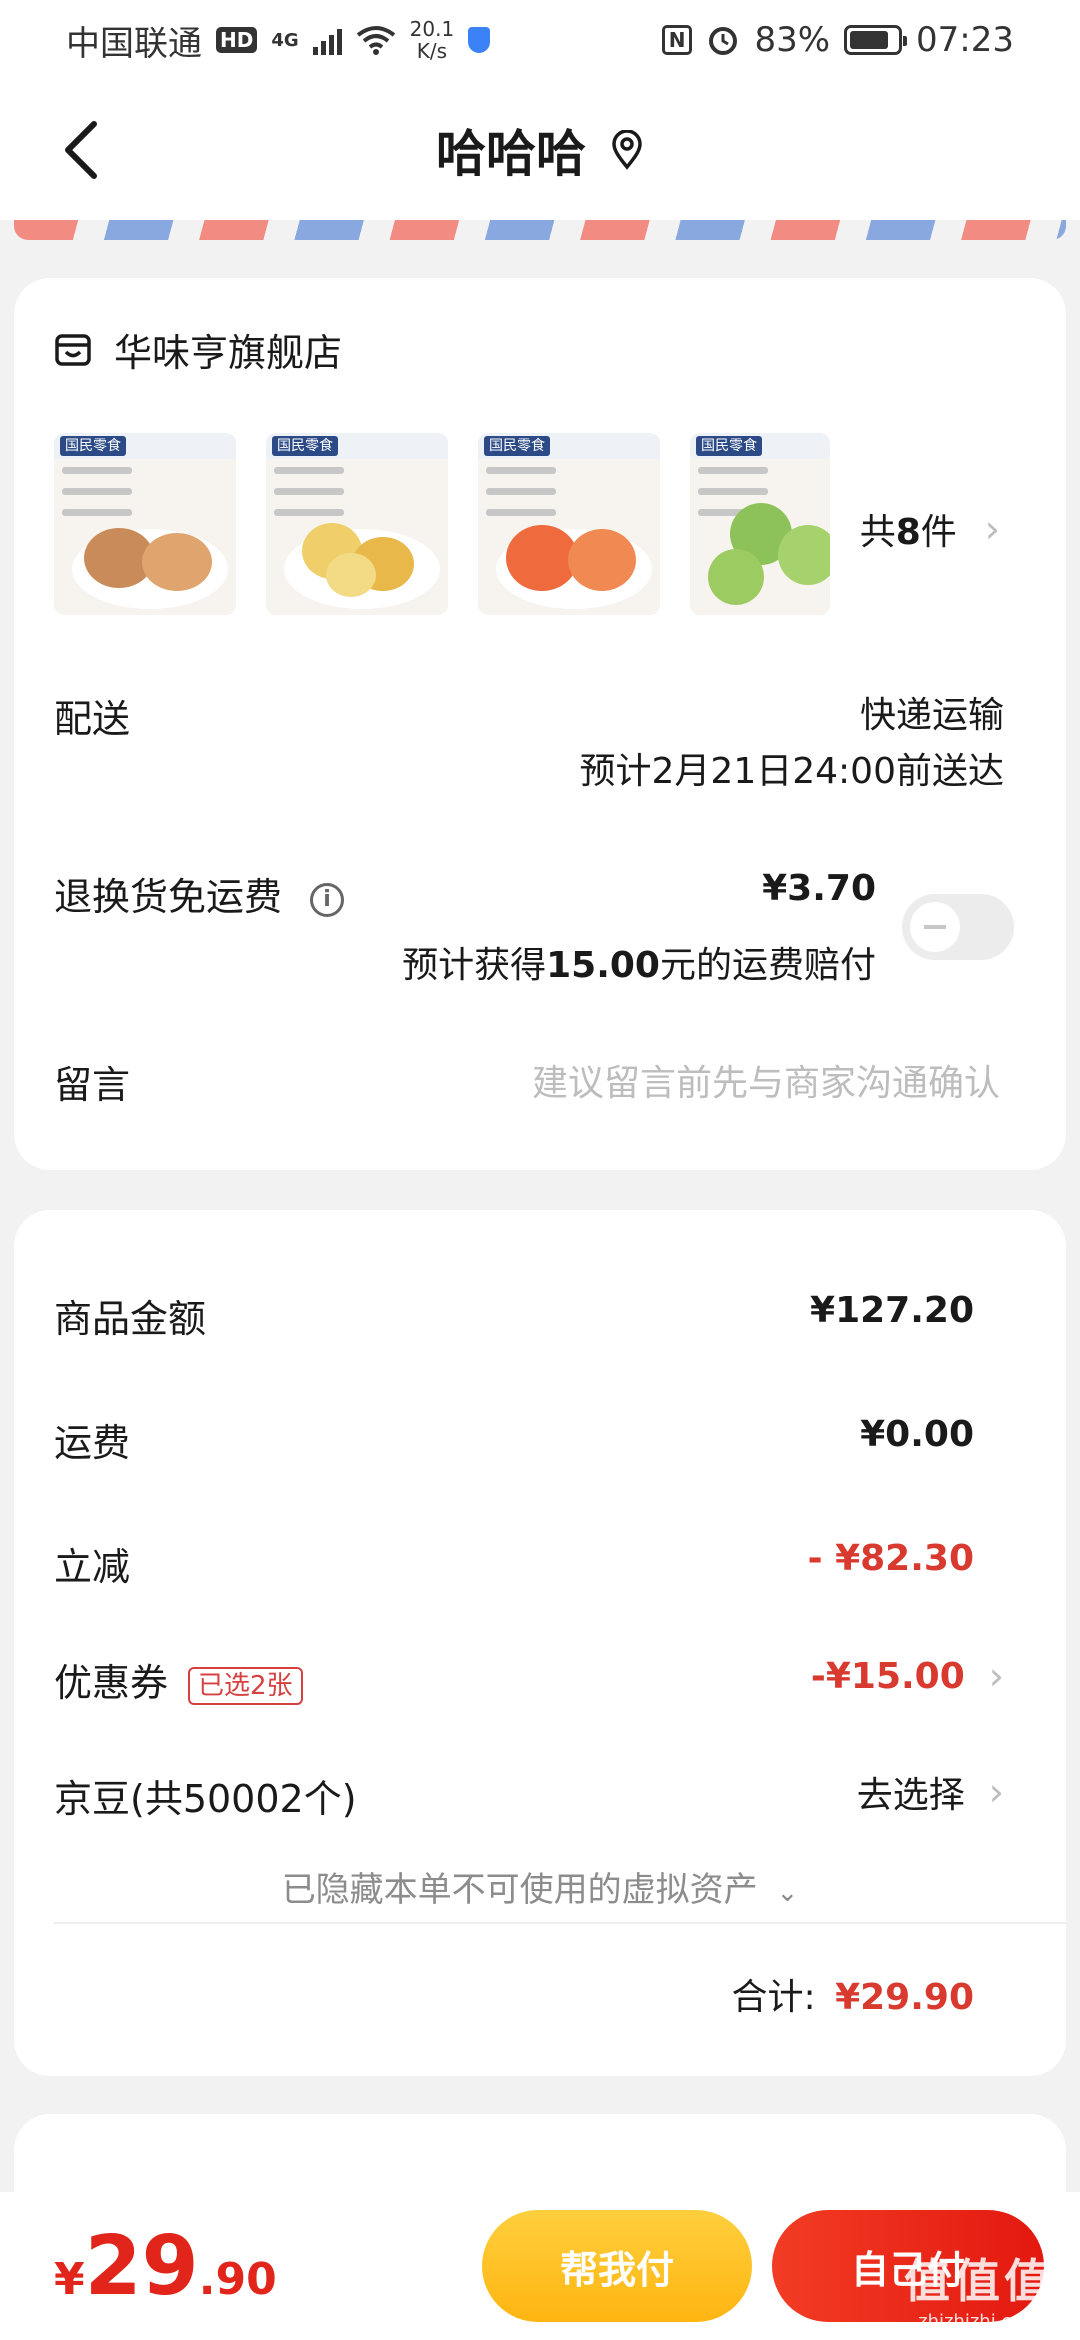 The height and width of the screenshot is (2340, 1080). What do you see at coordinates (83, 150) in the screenshot?
I see `back-icon` at bounding box center [83, 150].